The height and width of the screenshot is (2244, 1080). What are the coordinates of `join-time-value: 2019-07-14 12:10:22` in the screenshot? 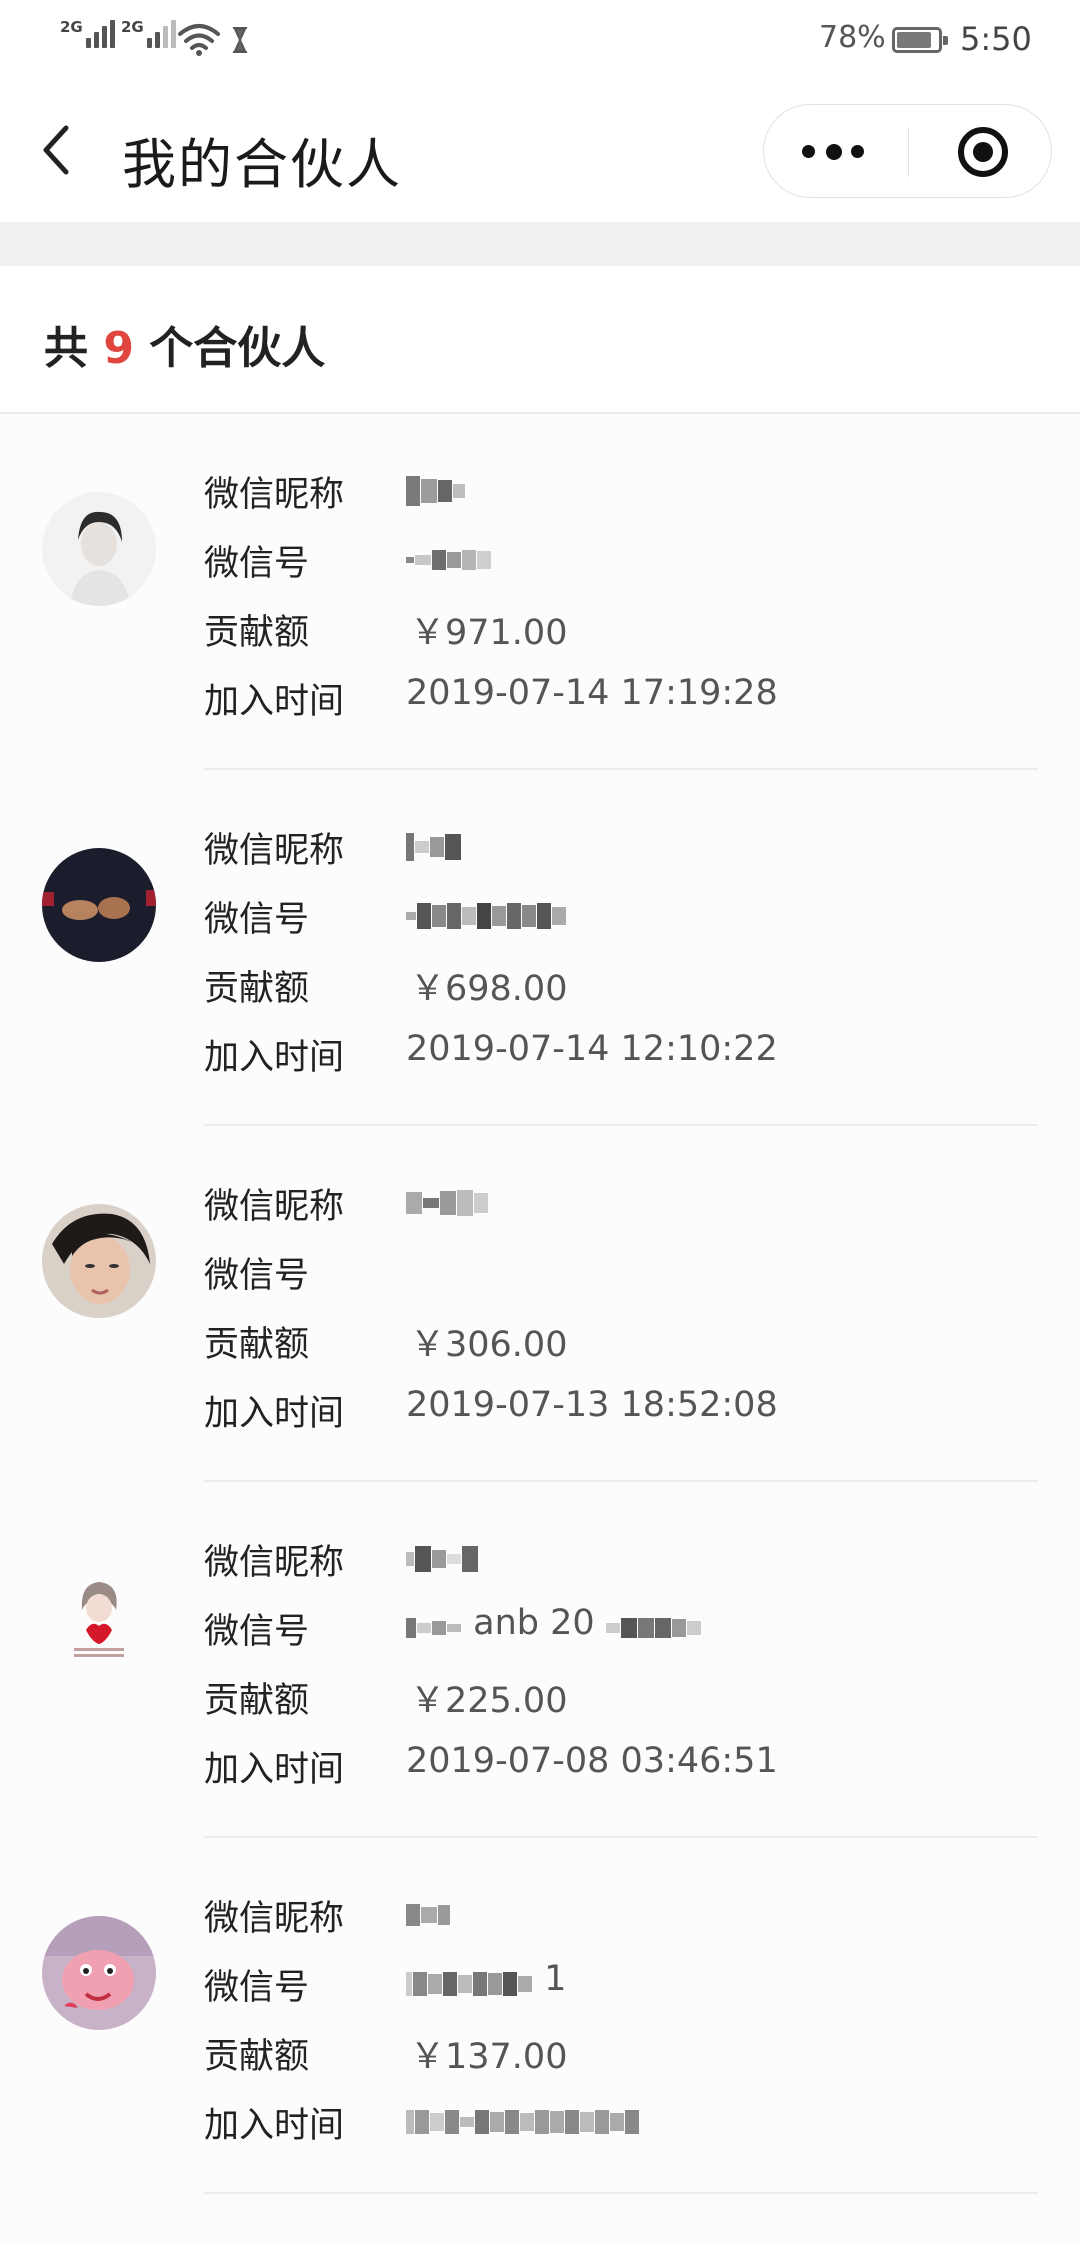 It's located at (592, 1049).